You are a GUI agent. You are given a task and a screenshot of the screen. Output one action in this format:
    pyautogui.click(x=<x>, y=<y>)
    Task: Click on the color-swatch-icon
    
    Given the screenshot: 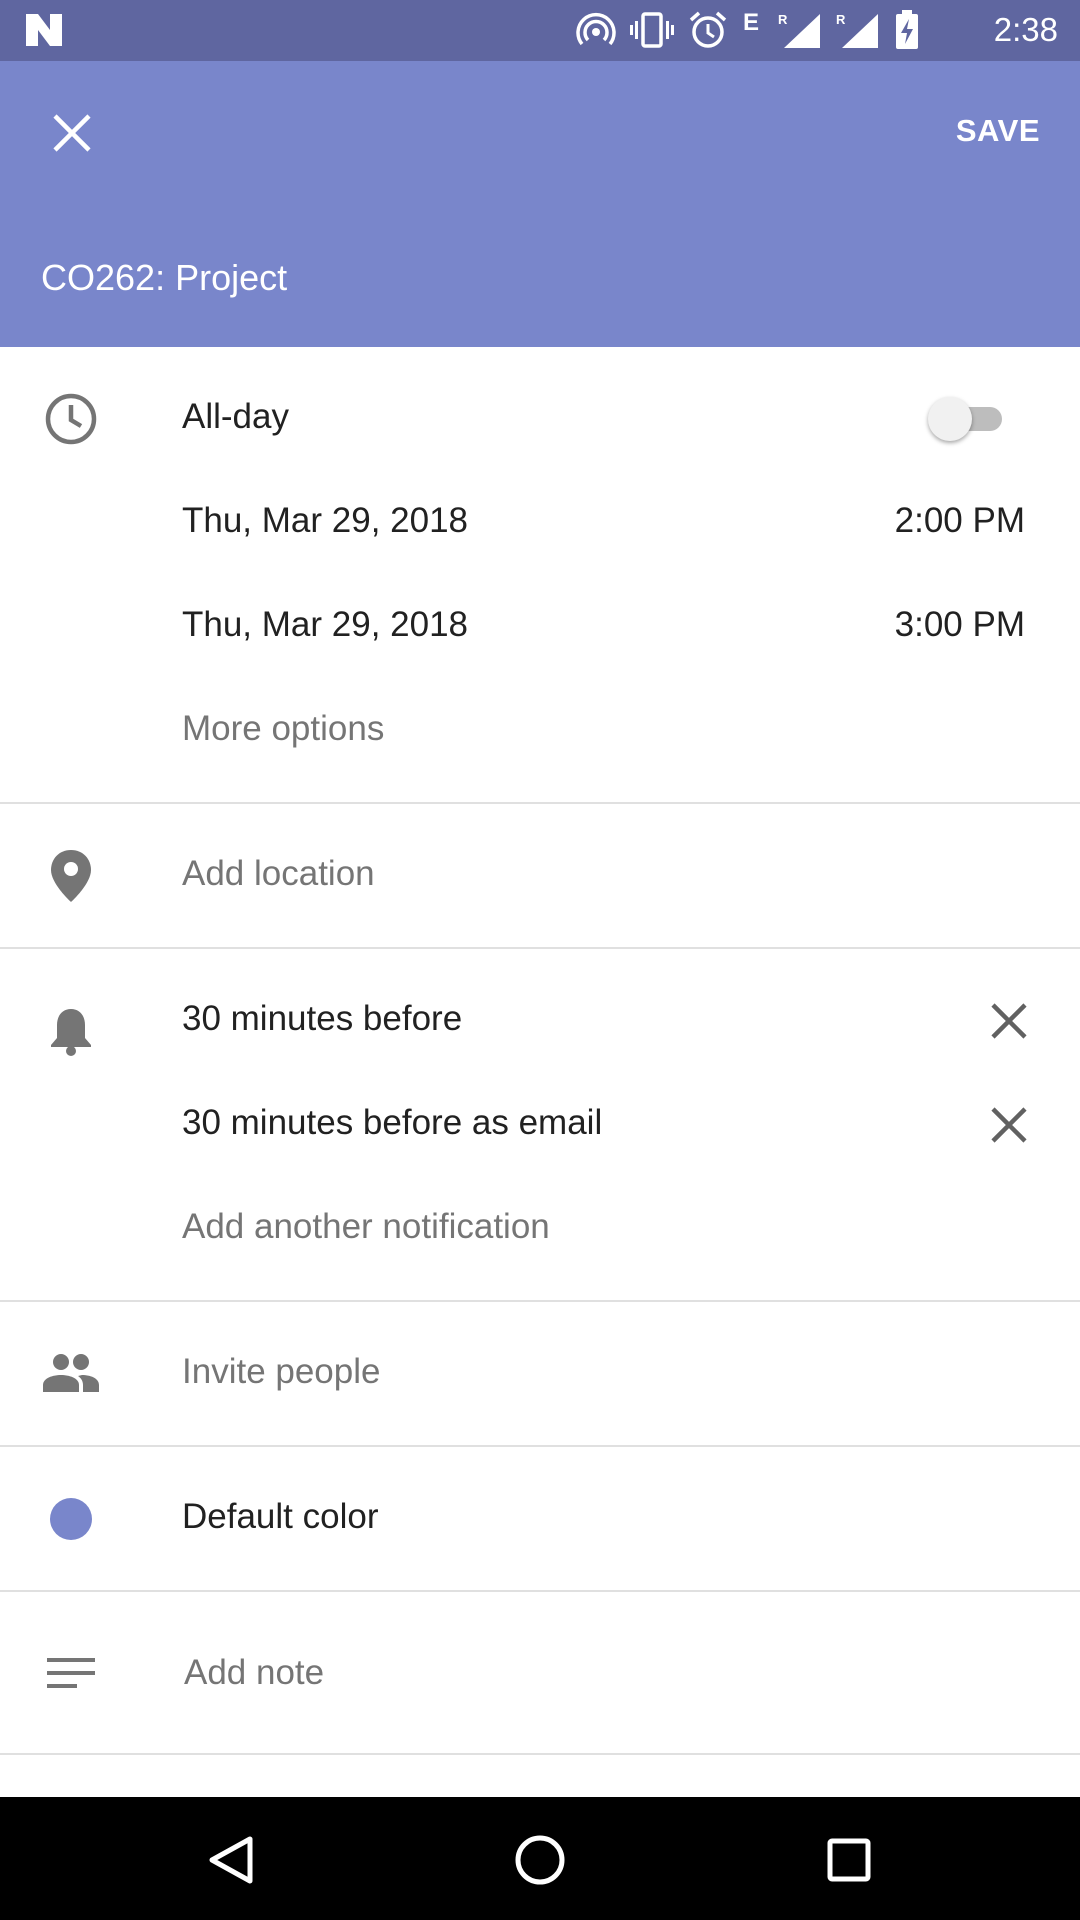 What is the action you would take?
    pyautogui.click(x=71, y=1519)
    